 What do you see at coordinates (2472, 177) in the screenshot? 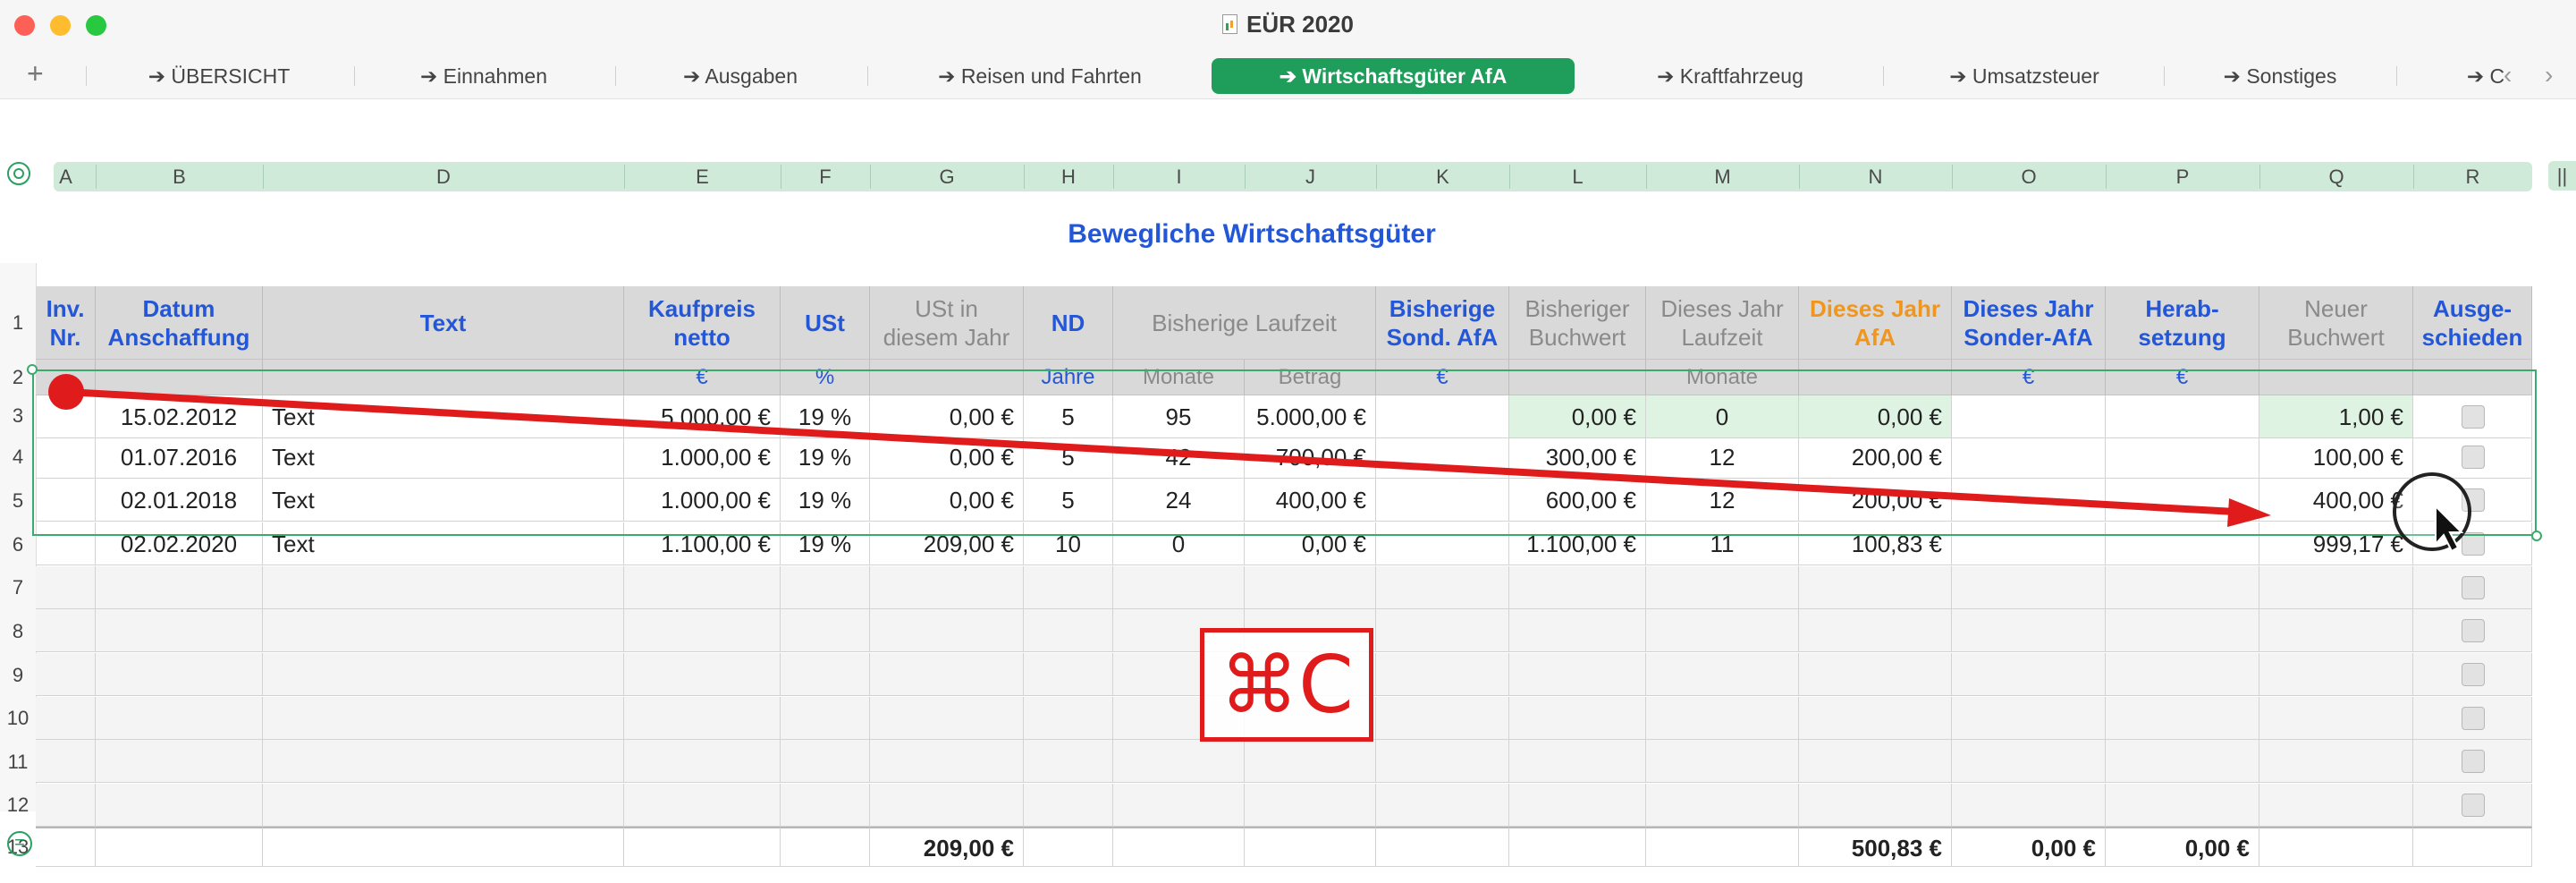
I see `column-header-r: R` at bounding box center [2472, 177].